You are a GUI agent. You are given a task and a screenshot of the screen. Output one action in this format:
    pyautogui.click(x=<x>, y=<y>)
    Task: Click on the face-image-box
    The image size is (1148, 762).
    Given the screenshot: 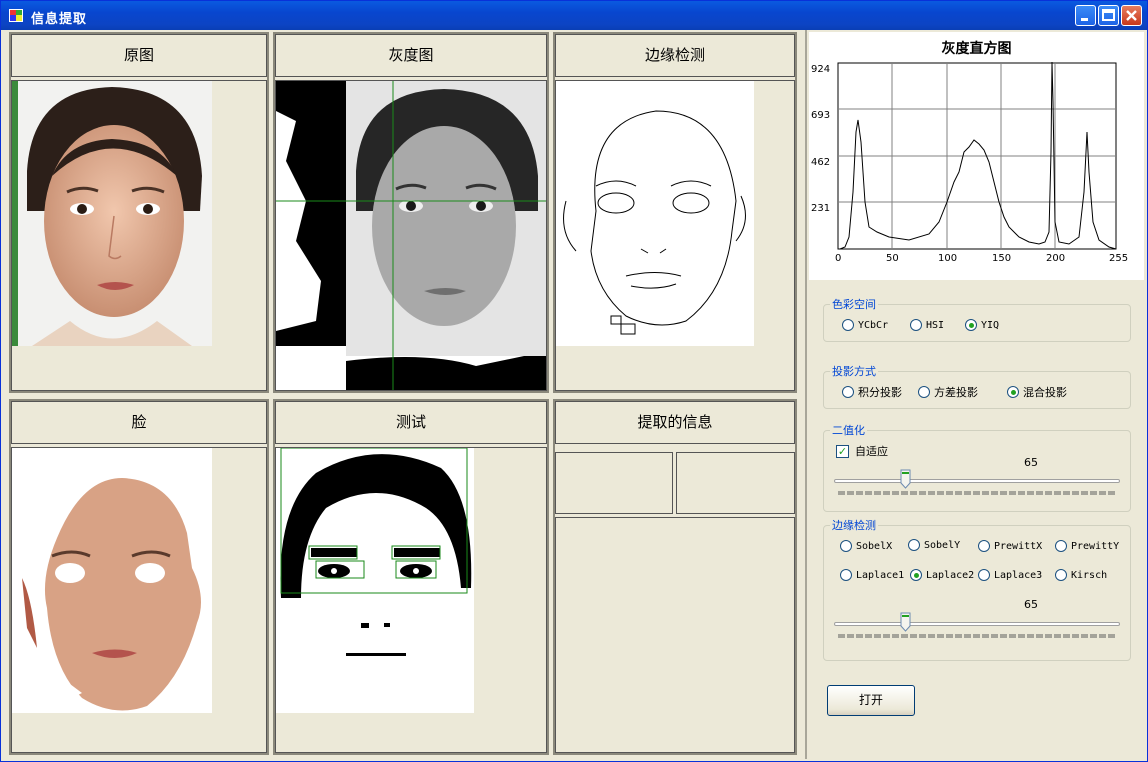 What is the action you would take?
    pyautogui.click(x=139, y=600)
    